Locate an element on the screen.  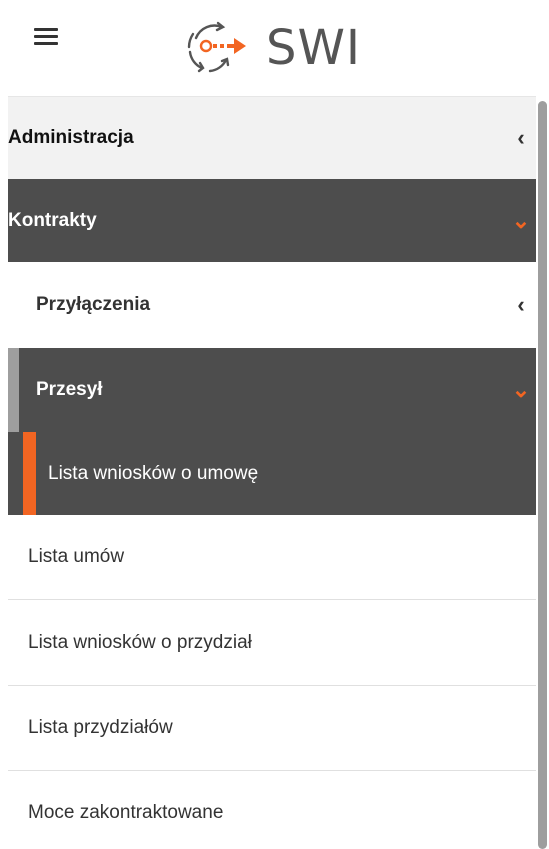
menu-item-label: Lista wniosków o przydział is located at coordinates (140, 642).